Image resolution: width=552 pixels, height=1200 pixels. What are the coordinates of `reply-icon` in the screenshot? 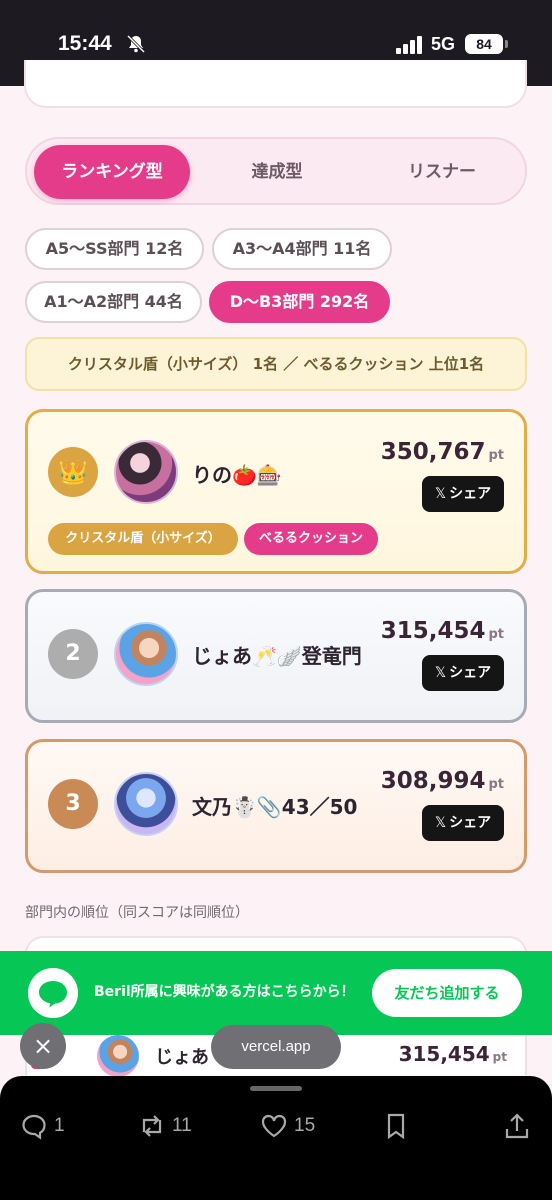 It's located at (34, 1127).